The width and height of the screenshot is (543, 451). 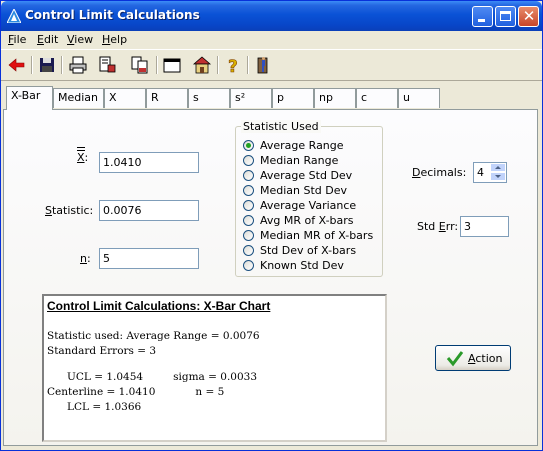 I want to click on statistic-label: Statistic:, so click(x=69, y=210).